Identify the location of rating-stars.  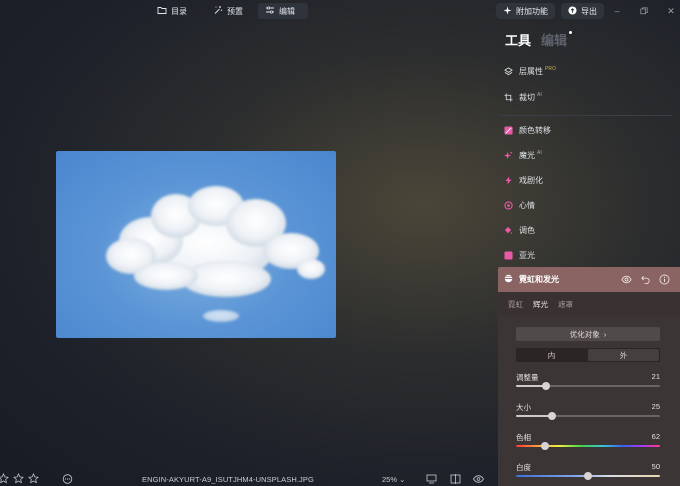
(19, 479).